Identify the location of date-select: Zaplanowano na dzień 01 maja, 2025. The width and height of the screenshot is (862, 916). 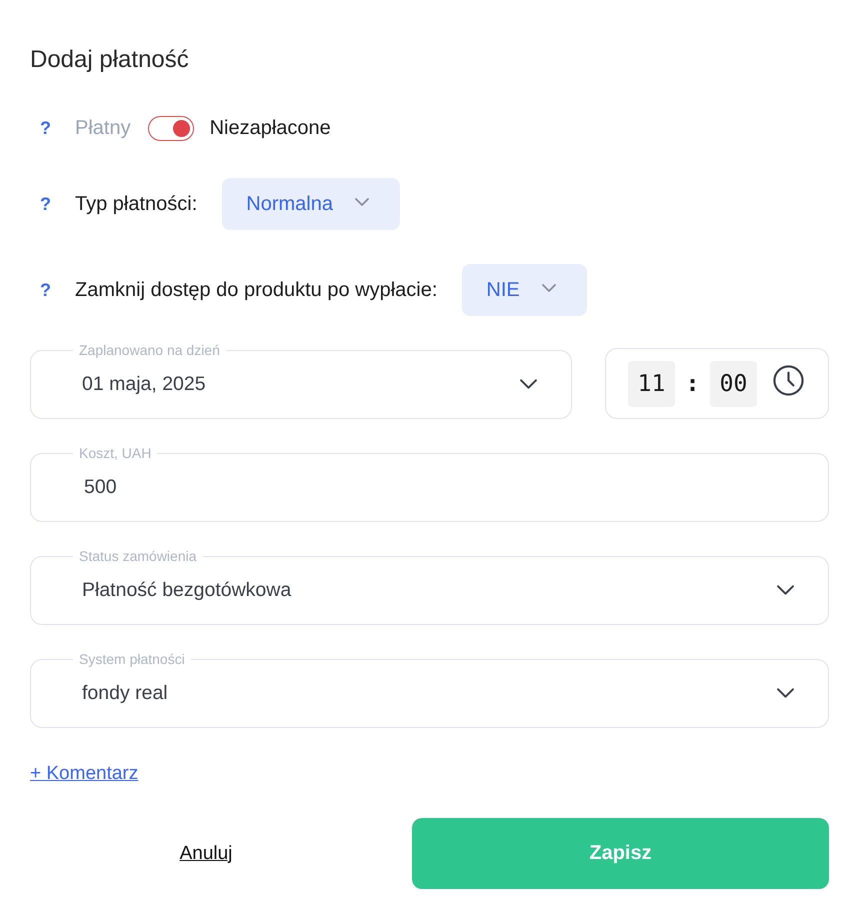
(301, 380).